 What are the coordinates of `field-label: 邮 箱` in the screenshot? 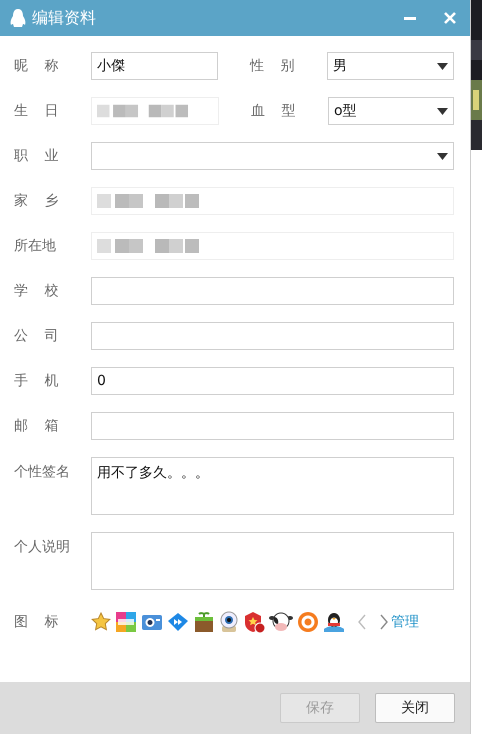 It's located at (37, 426).